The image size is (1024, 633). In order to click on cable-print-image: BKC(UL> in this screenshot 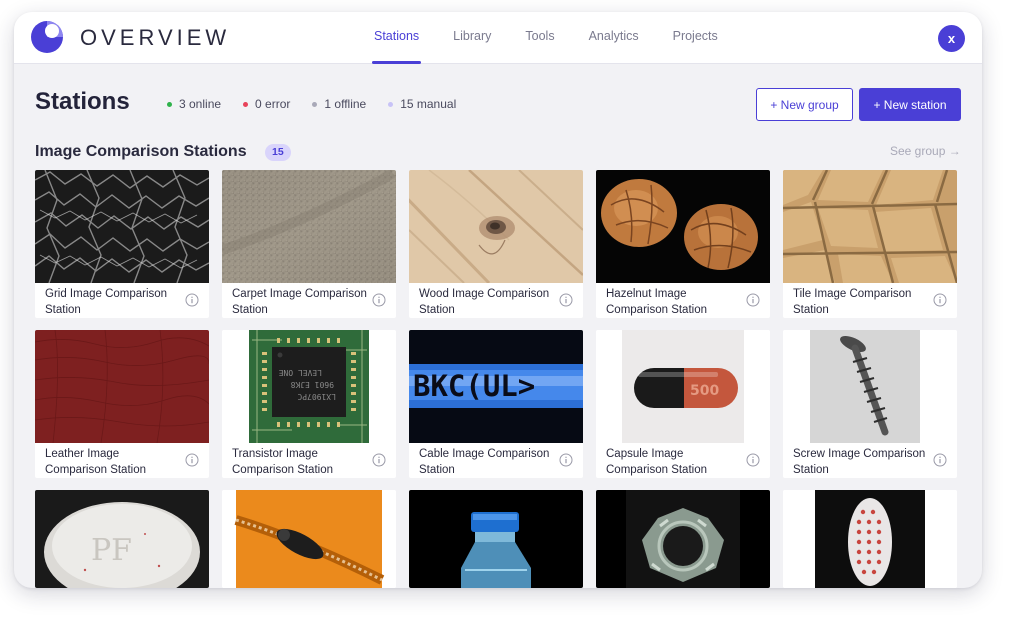, I will do `click(496, 386)`.